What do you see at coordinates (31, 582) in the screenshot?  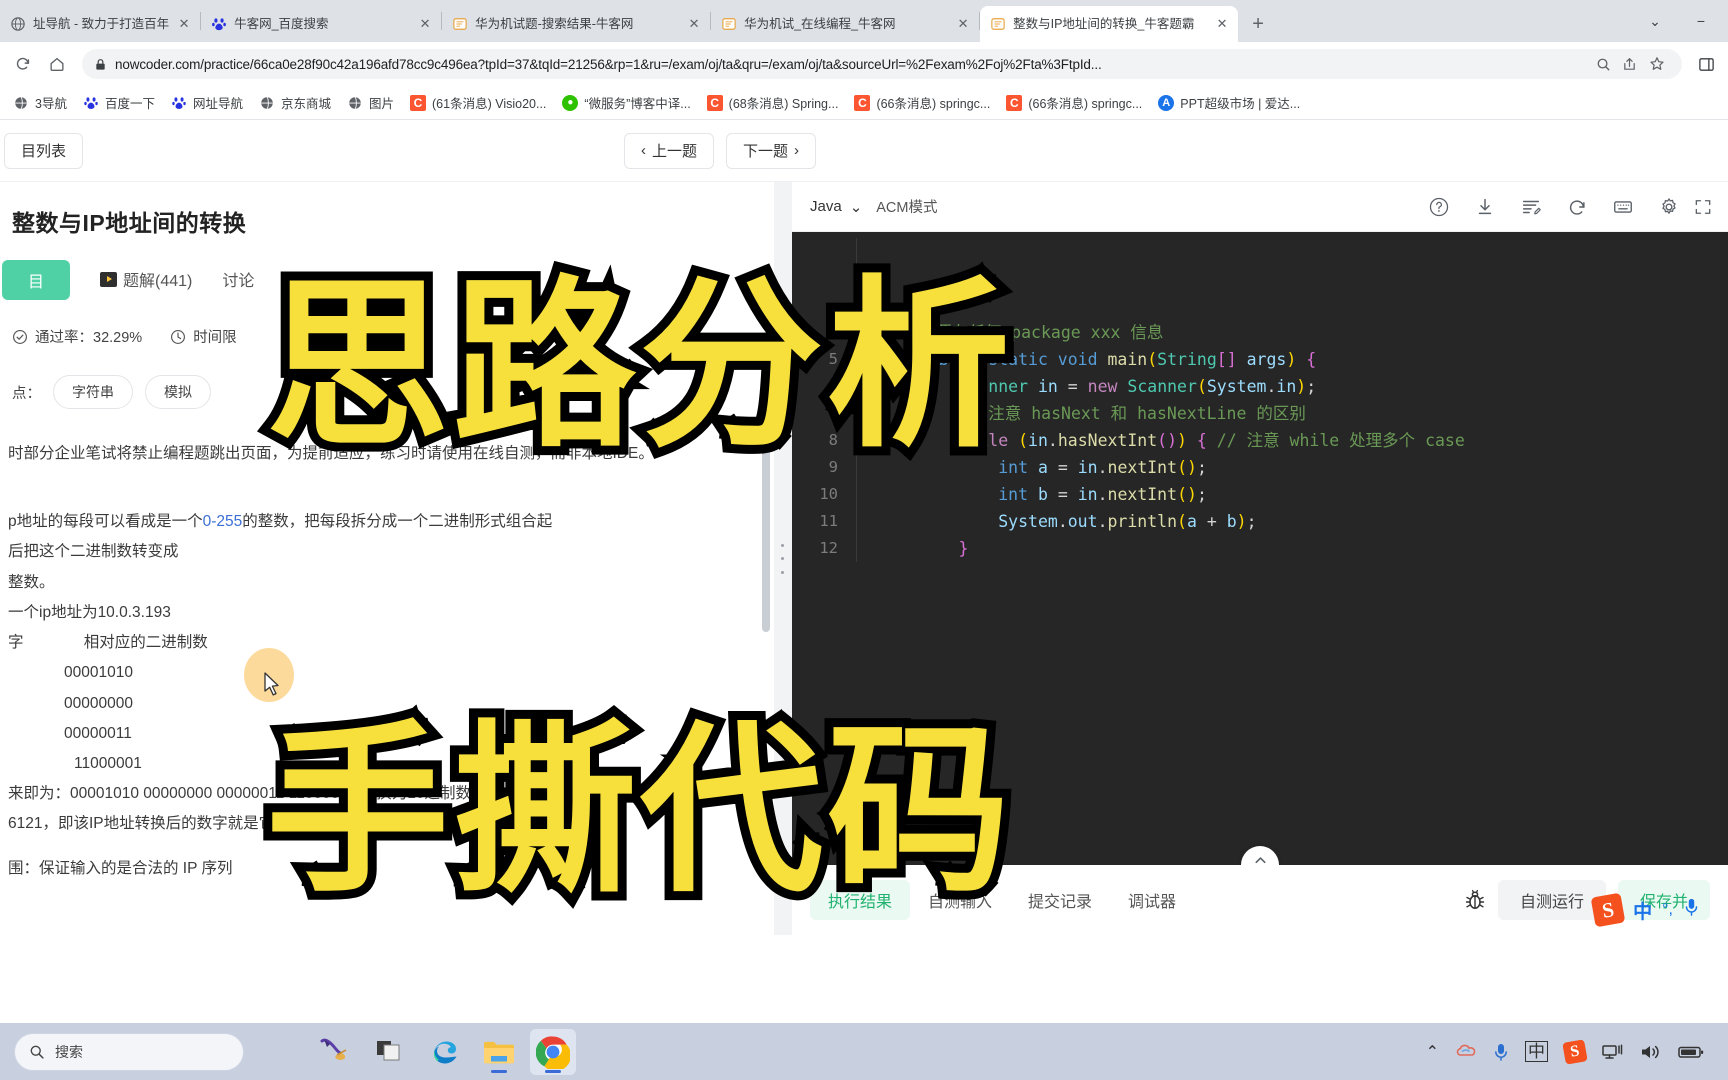 I see `question-desc-line-3: 整数。` at bounding box center [31, 582].